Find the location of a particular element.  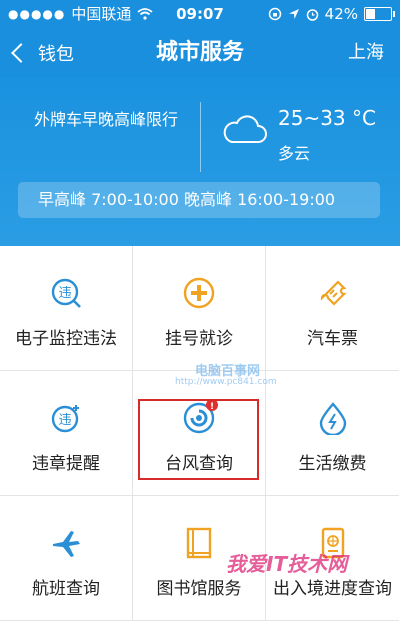

airplane-icon is located at coordinates (66, 544).